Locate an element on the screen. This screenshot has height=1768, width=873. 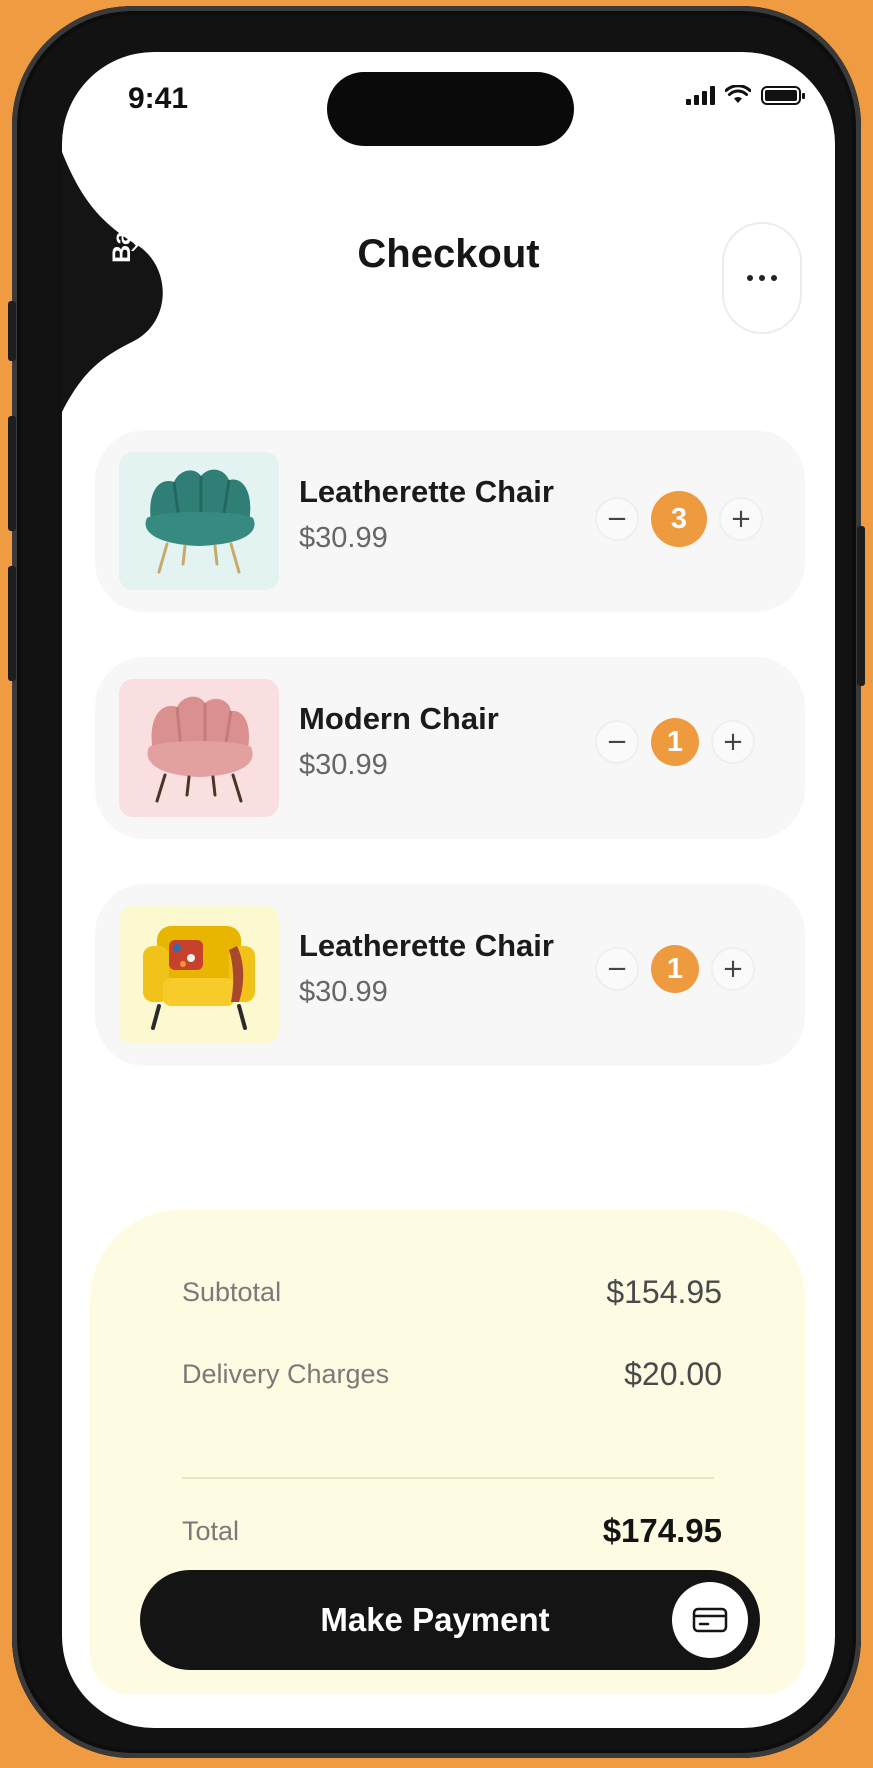
credit-card-icon is located at coordinates (710, 1620).